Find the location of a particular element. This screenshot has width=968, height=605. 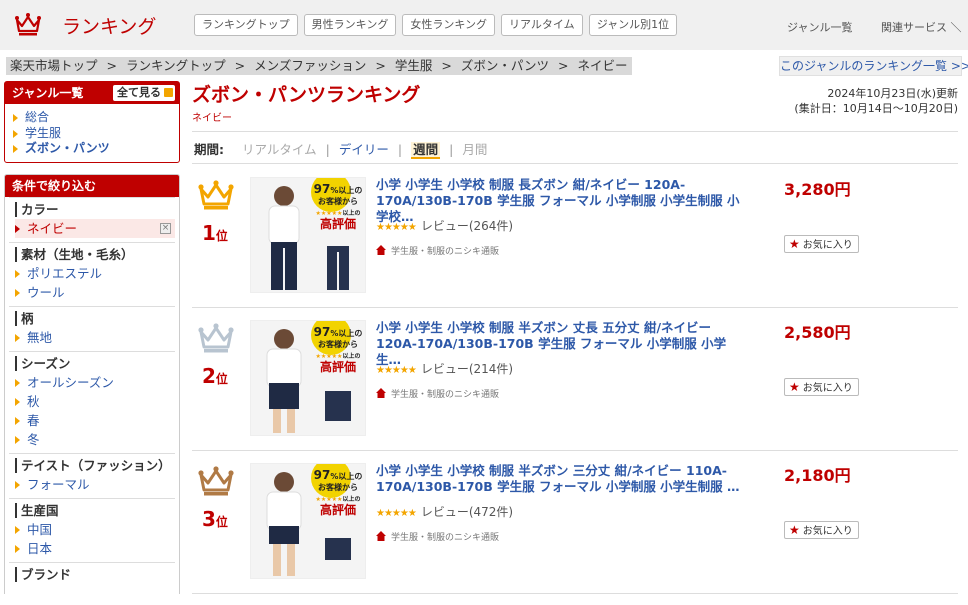

related-services-menu: 関連サービス ＼ is located at coordinates (921, 27).